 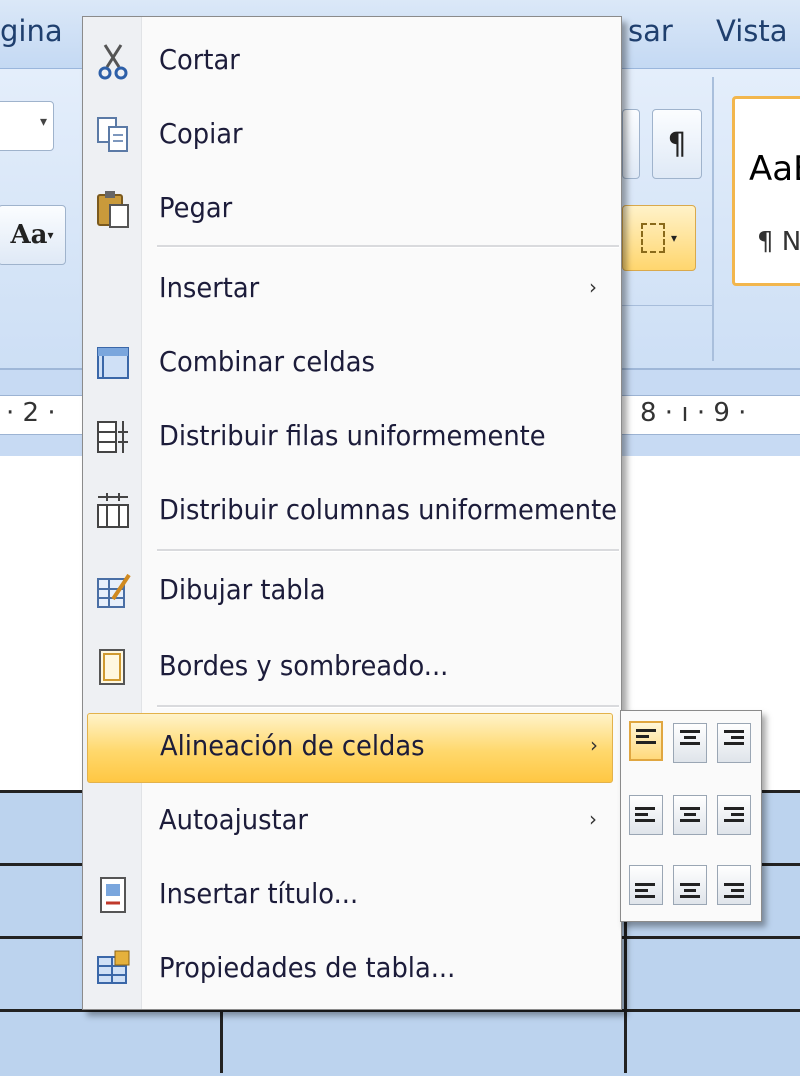 I want to click on menu-item-label: Dibujar tabla, so click(x=242, y=589).